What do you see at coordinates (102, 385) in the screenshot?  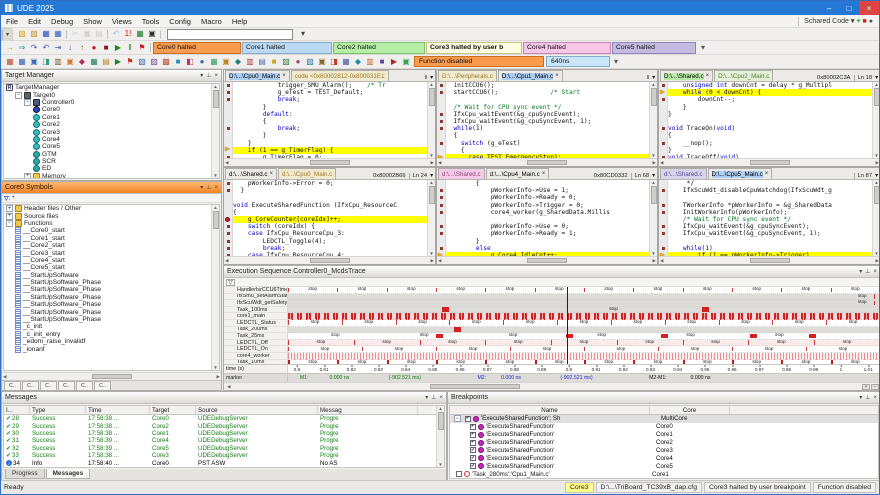 I see `symbols-tab-5: C..` at bounding box center [102, 385].